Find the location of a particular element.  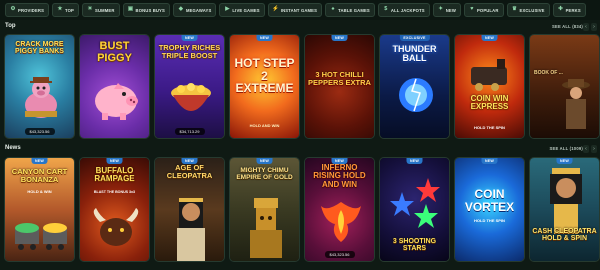

game-tile: BUST PIGGY is located at coordinates (114, 86).